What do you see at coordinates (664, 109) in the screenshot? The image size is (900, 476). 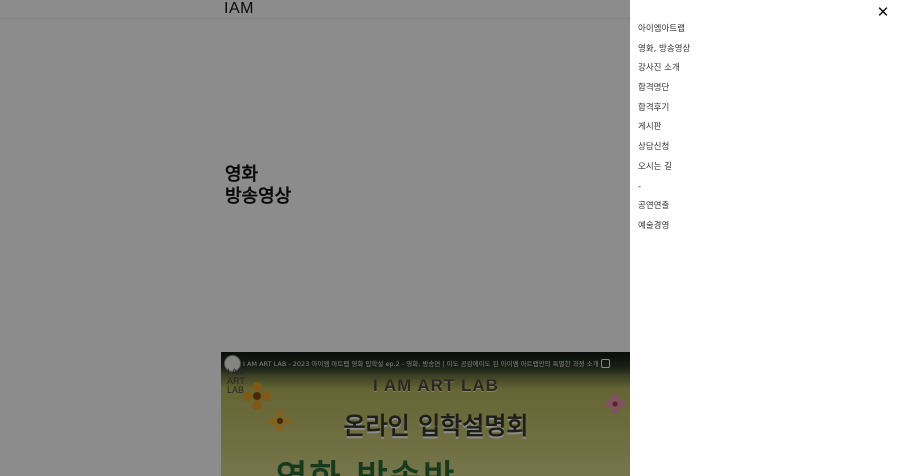 I see `menu-item: 합격후기` at bounding box center [664, 109].